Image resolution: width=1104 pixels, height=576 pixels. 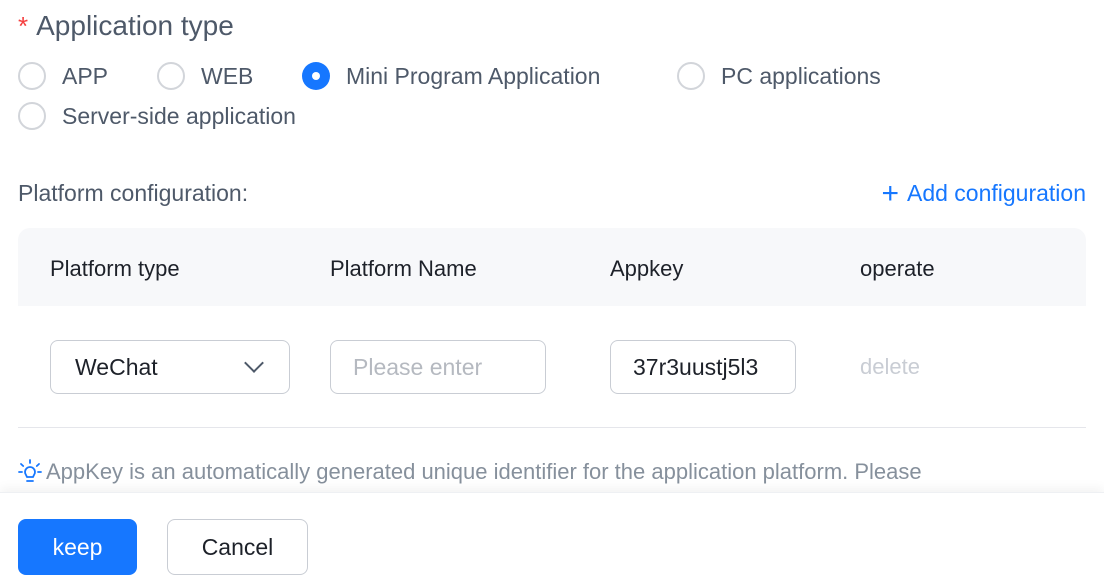 I want to click on radio-app: APP, so click(x=63, y=76).